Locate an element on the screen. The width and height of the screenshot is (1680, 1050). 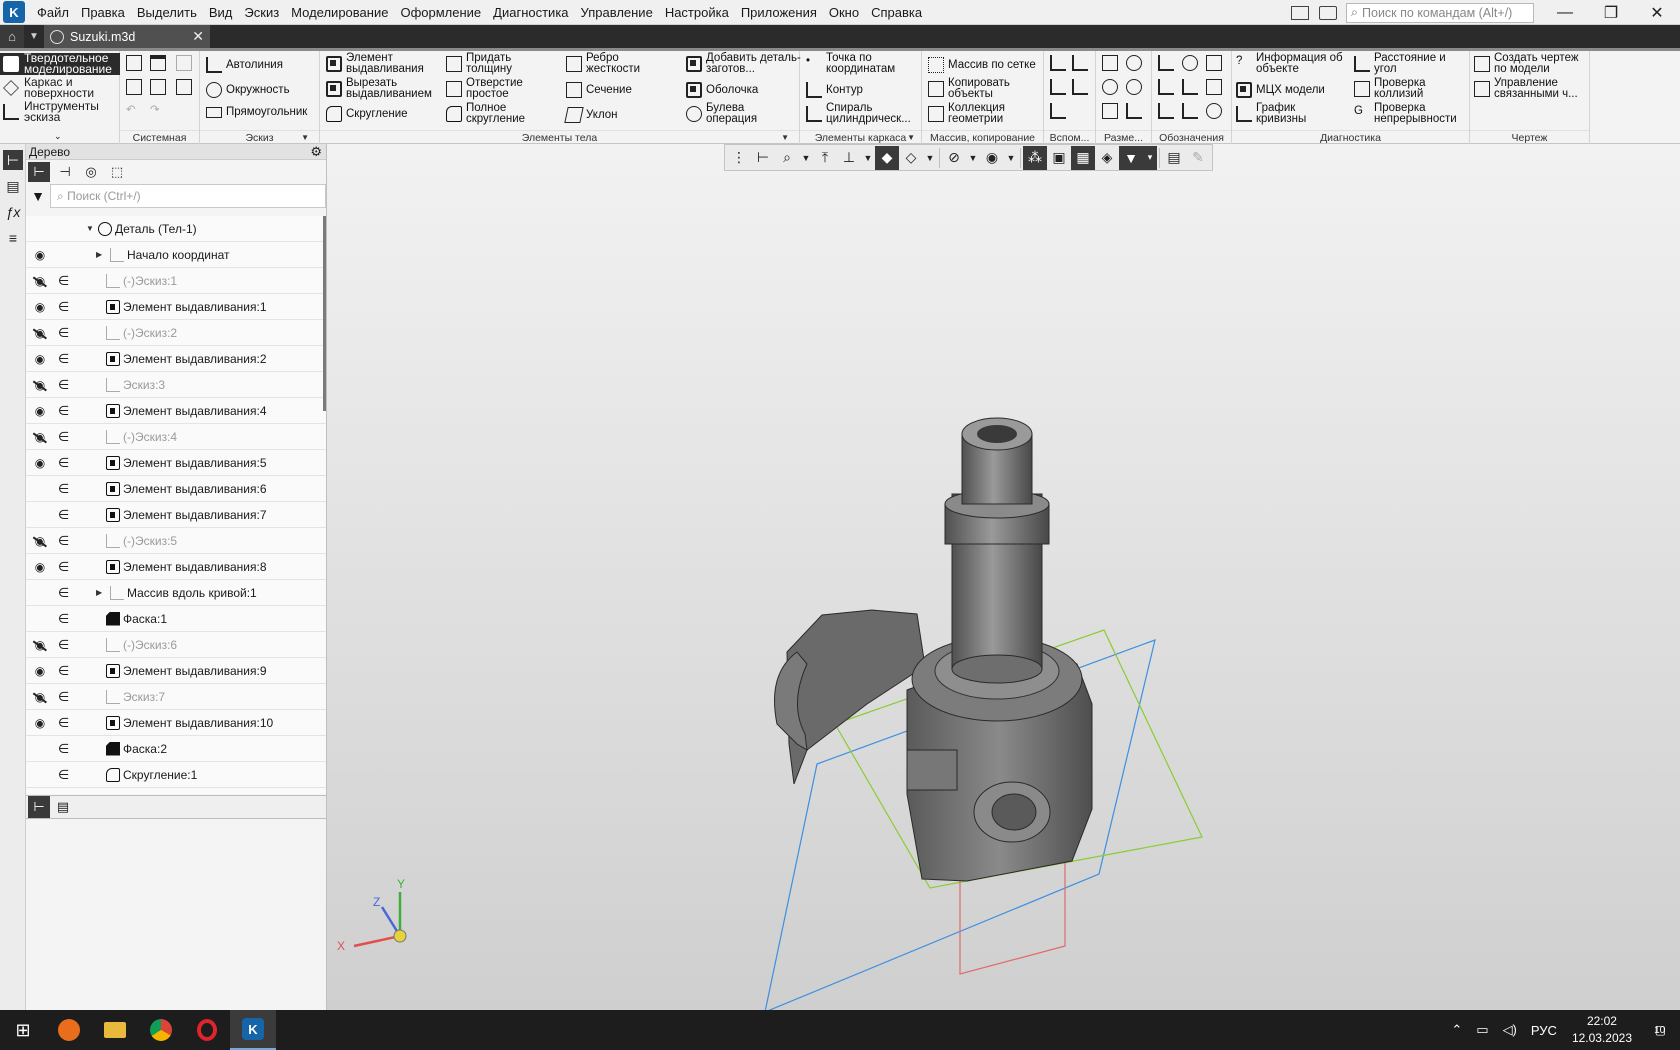
angle-dim-button is located at coordinates (1112, 87).